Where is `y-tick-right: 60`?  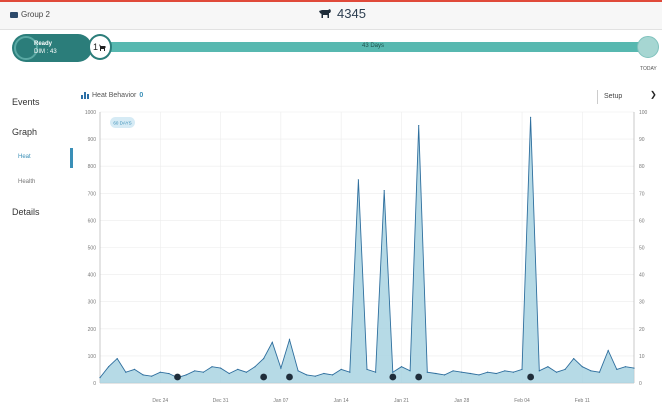
y-tick-right: 60 is located at coordinates (642, 221).